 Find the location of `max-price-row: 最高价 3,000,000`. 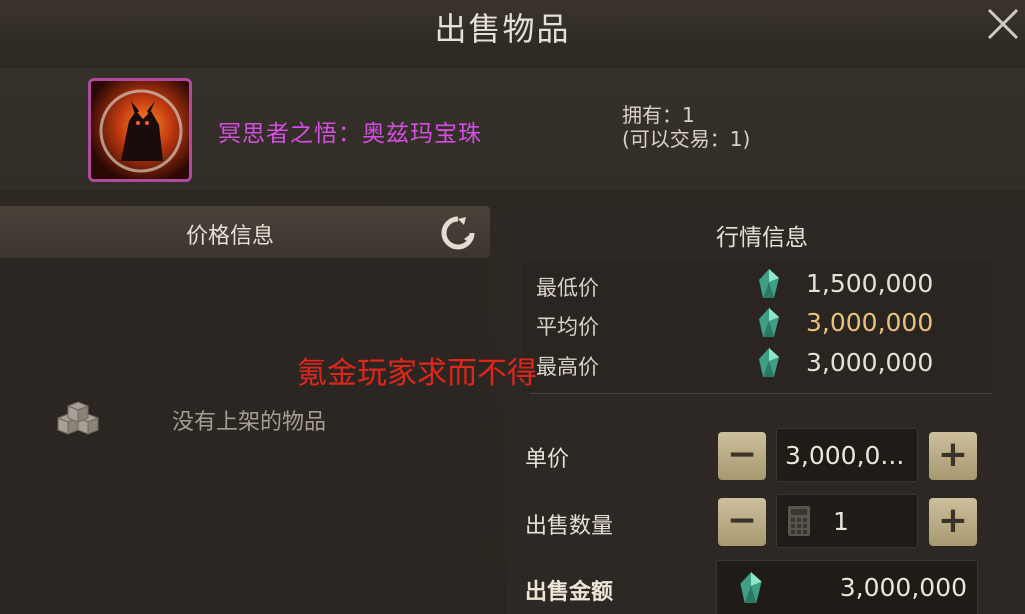

max-price-row: 最高价 3,000,000 is located at coordinates (746, 364).